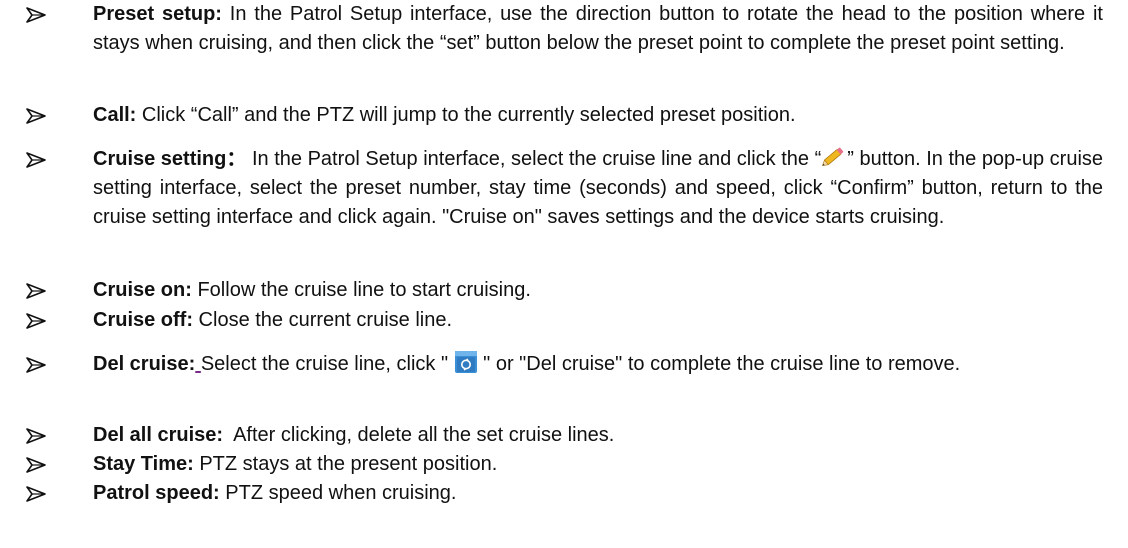 Image resolution: width=1128 pixels, height=548 pixels. What do you see at coordinates (345, 464) in the screenshot?
I see `description: PTZ stays at the present position.` at bounding box center [345, 464].